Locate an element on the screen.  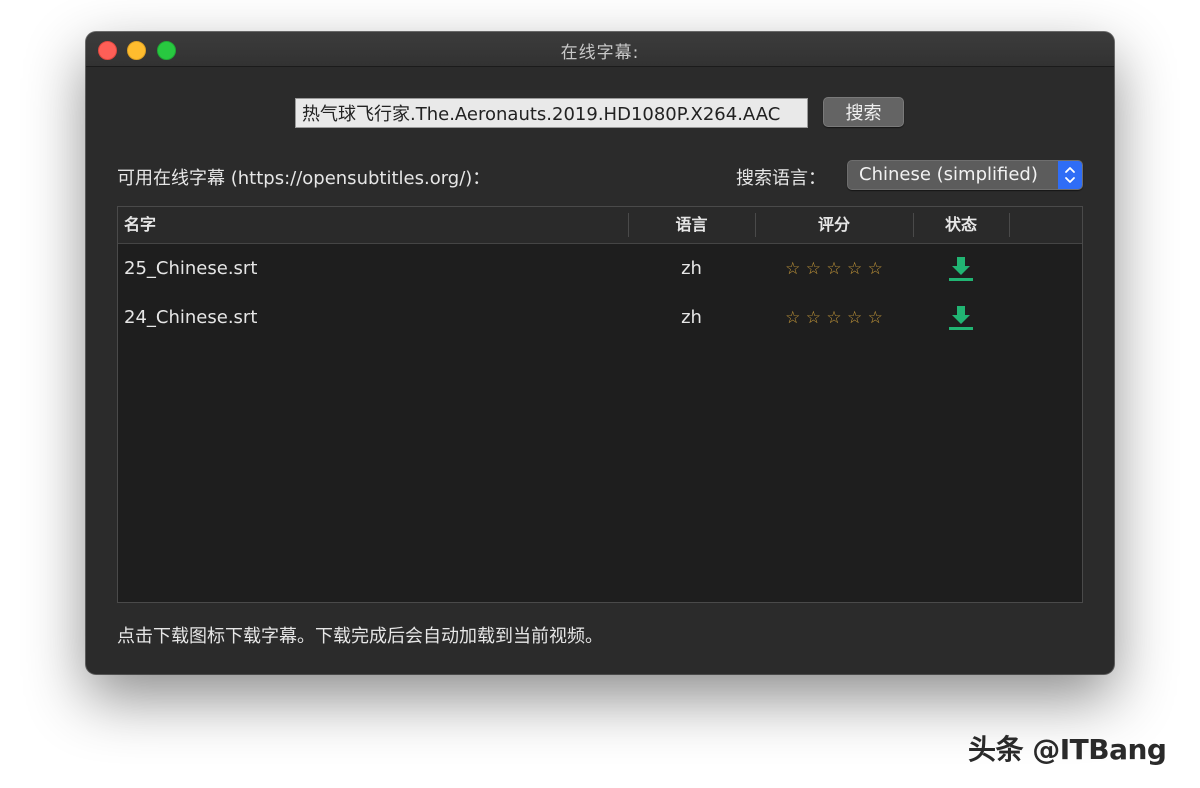
language-select-value: Chinese (simplified) is located at coordinates (948, 174).